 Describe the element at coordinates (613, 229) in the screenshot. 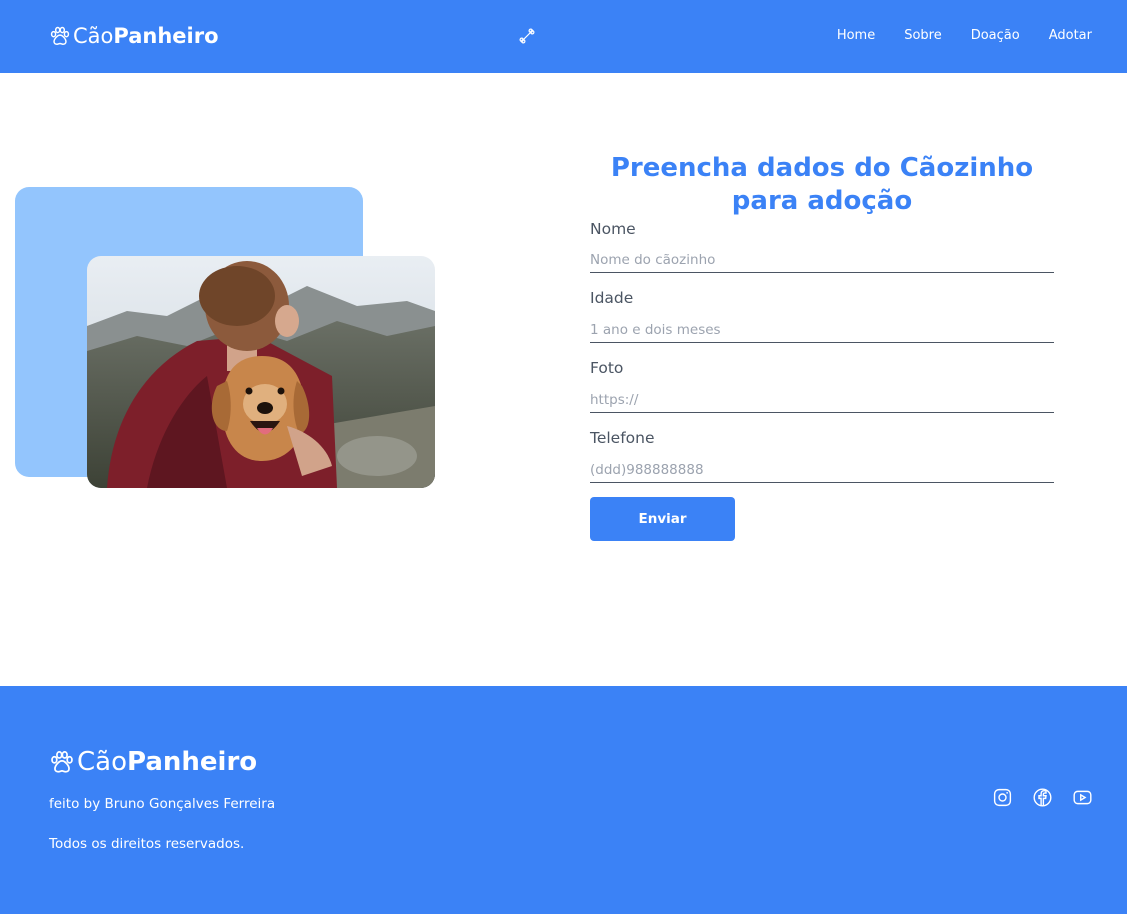

I see `nome-label: Nome` at that location.